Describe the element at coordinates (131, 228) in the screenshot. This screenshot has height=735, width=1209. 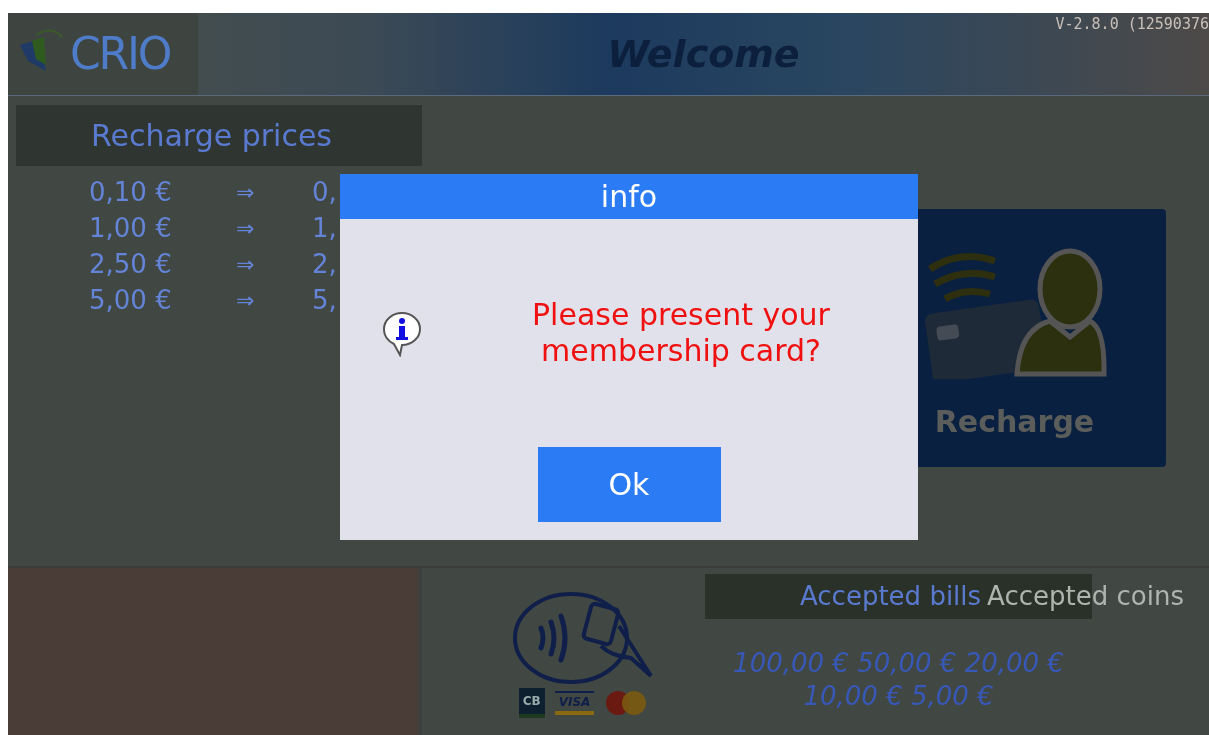
I see `price-amount: 1,00 €` at that location.